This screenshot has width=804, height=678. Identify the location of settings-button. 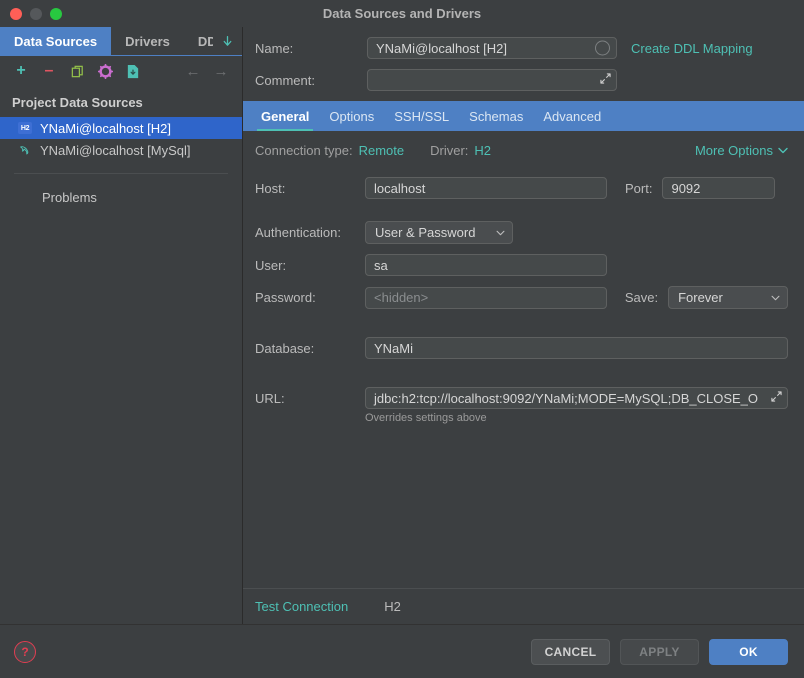
(105, 71).